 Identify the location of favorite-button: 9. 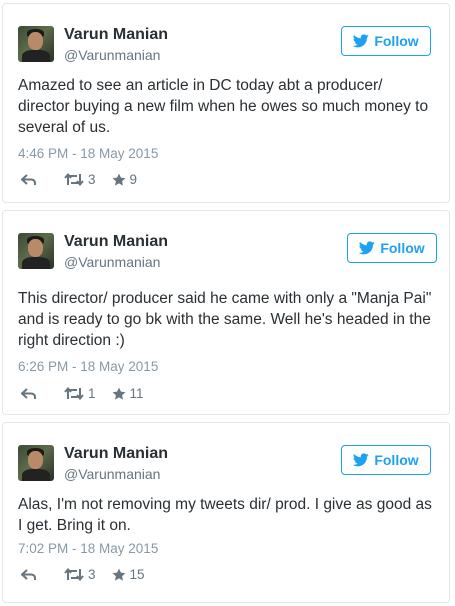
(125, 179).